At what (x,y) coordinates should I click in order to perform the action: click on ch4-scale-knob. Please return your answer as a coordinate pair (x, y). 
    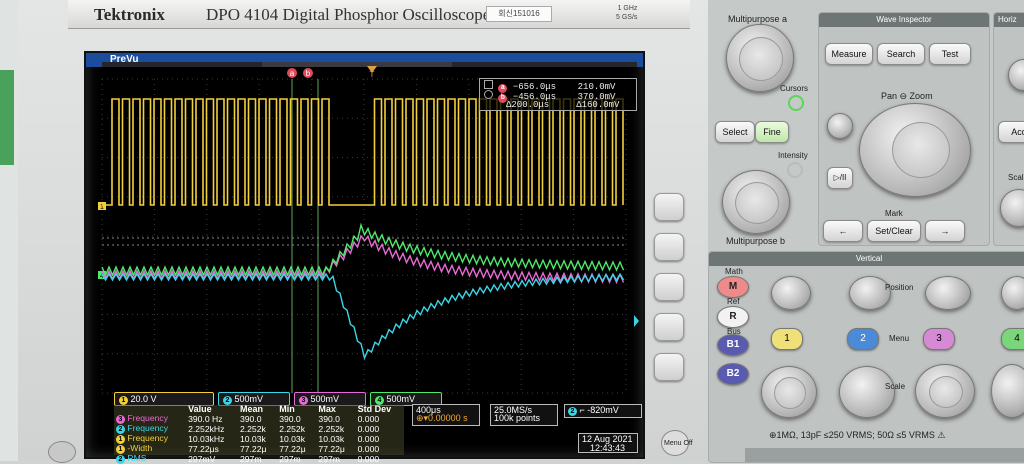
    Looking at the image, I should click on (1007, 391).